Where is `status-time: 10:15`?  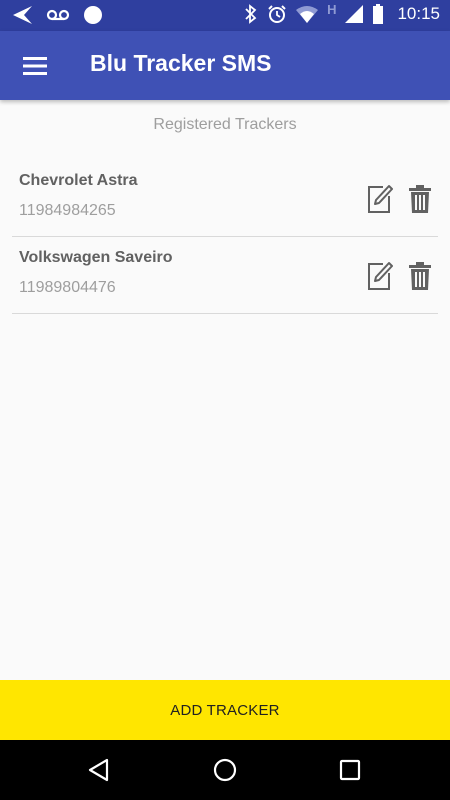 status-time: 10:15 is located at coordinates (418, 13).